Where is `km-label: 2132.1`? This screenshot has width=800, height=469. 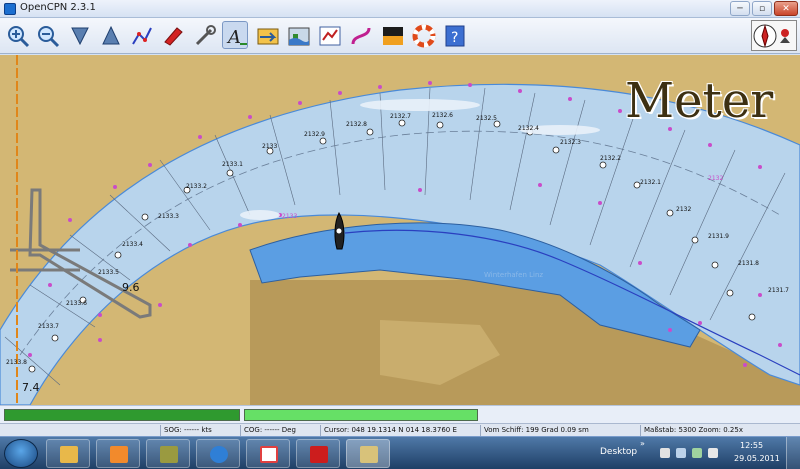 km-label: 2132.1 is located at coordinates (650, 182).